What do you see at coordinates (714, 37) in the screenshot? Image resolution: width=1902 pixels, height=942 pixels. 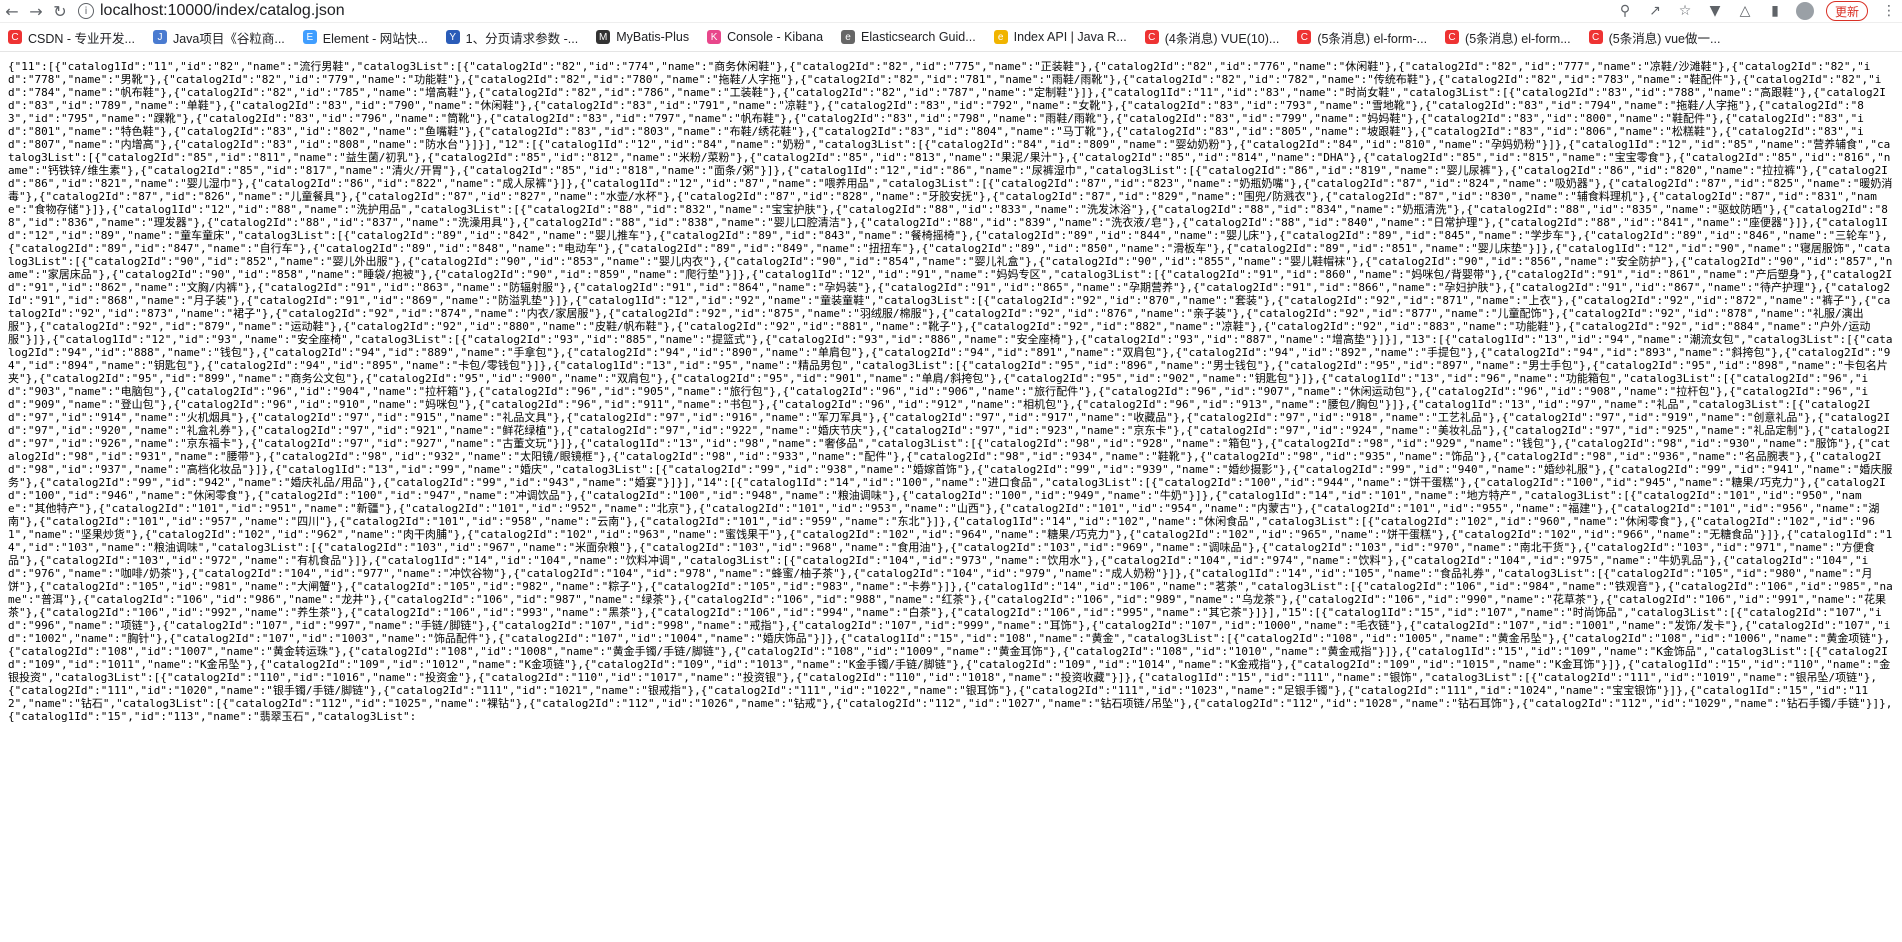 I see `kibana-icon: K` at bounding box center [714, 37].